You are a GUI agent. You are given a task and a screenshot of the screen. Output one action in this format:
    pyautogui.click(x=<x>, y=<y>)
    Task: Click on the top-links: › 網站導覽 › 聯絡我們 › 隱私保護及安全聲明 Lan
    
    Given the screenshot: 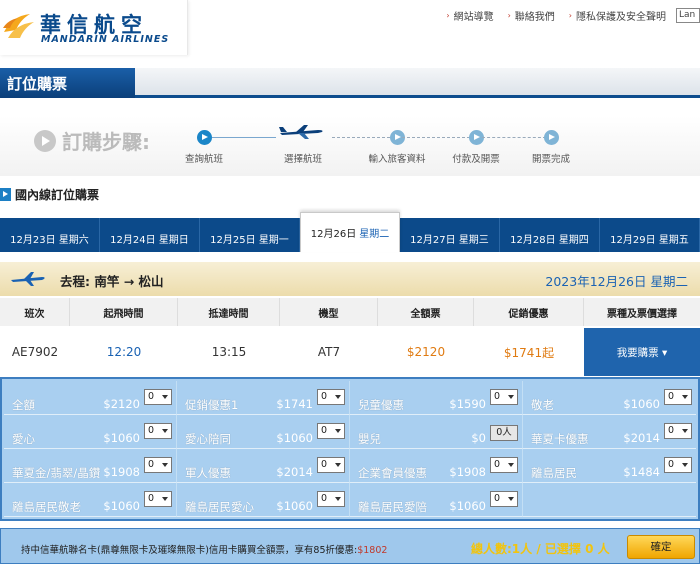 What is the action you would take?
    pyautogui.click(x=566, y=15)
    